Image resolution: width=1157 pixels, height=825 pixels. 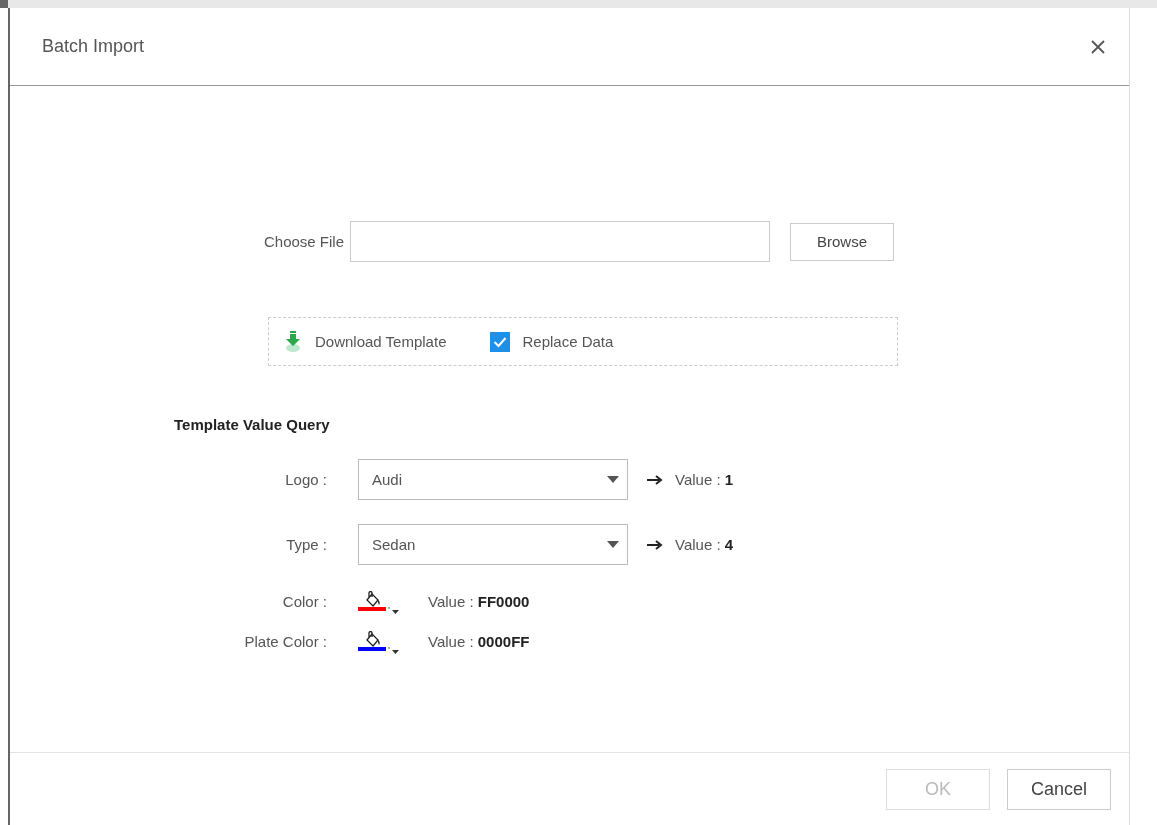 What do you see at coordinates (704, 544) in the screenshot?
I see `value-text: Value : 4` at bounding box center [704, 544].